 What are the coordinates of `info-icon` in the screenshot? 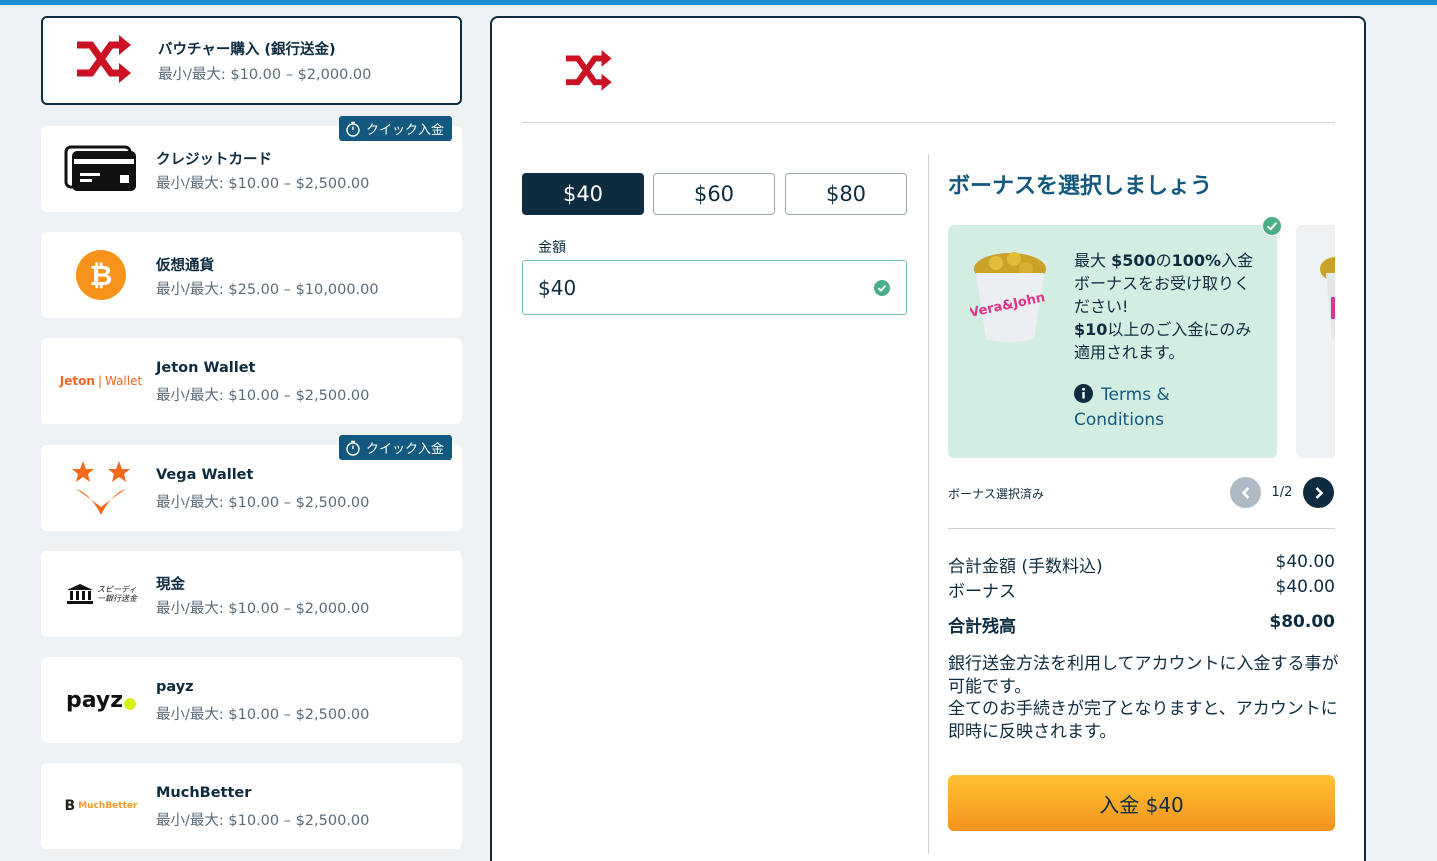 It's located at (1083, 393).